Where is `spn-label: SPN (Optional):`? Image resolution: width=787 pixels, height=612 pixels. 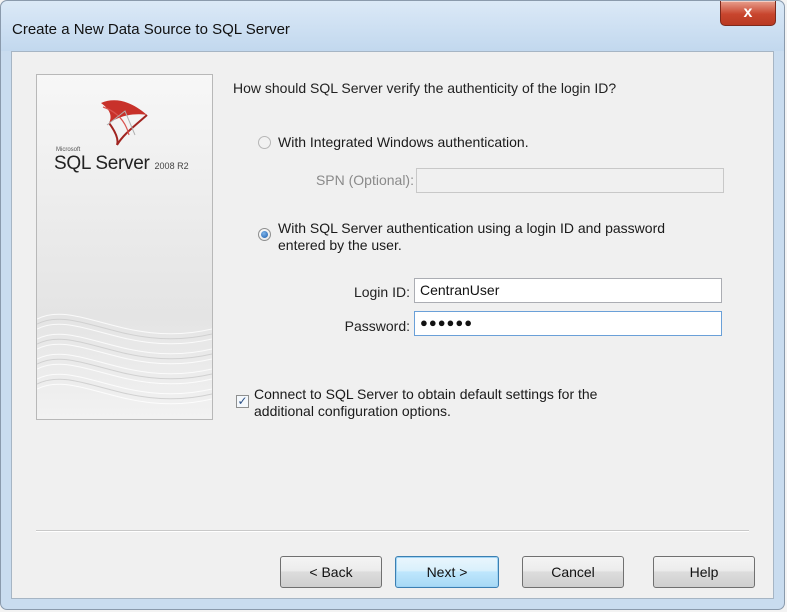
spn-label: SPN (Optional): is located at coordinates (364, 180).